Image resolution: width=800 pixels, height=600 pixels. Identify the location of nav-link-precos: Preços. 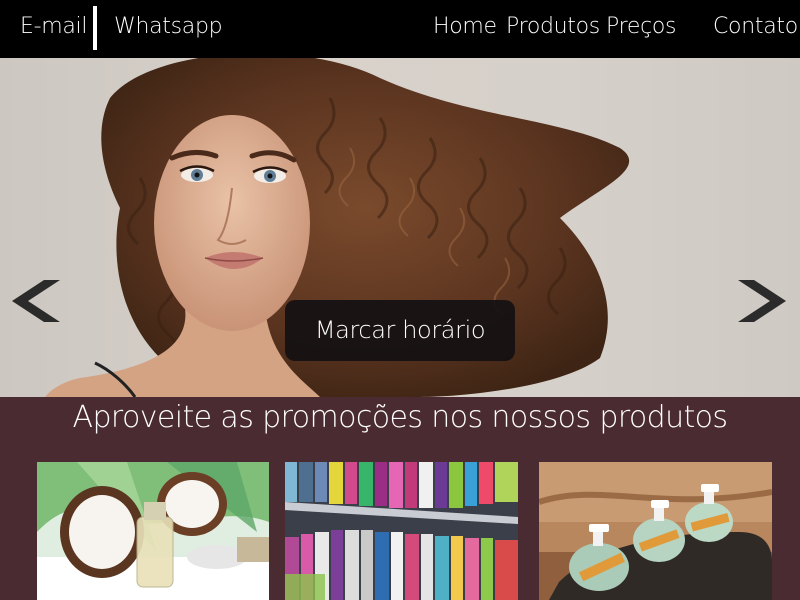
(641, 26).